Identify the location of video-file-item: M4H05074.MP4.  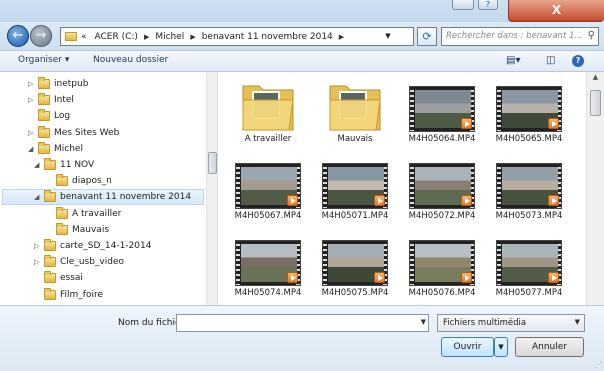
(268, 267).